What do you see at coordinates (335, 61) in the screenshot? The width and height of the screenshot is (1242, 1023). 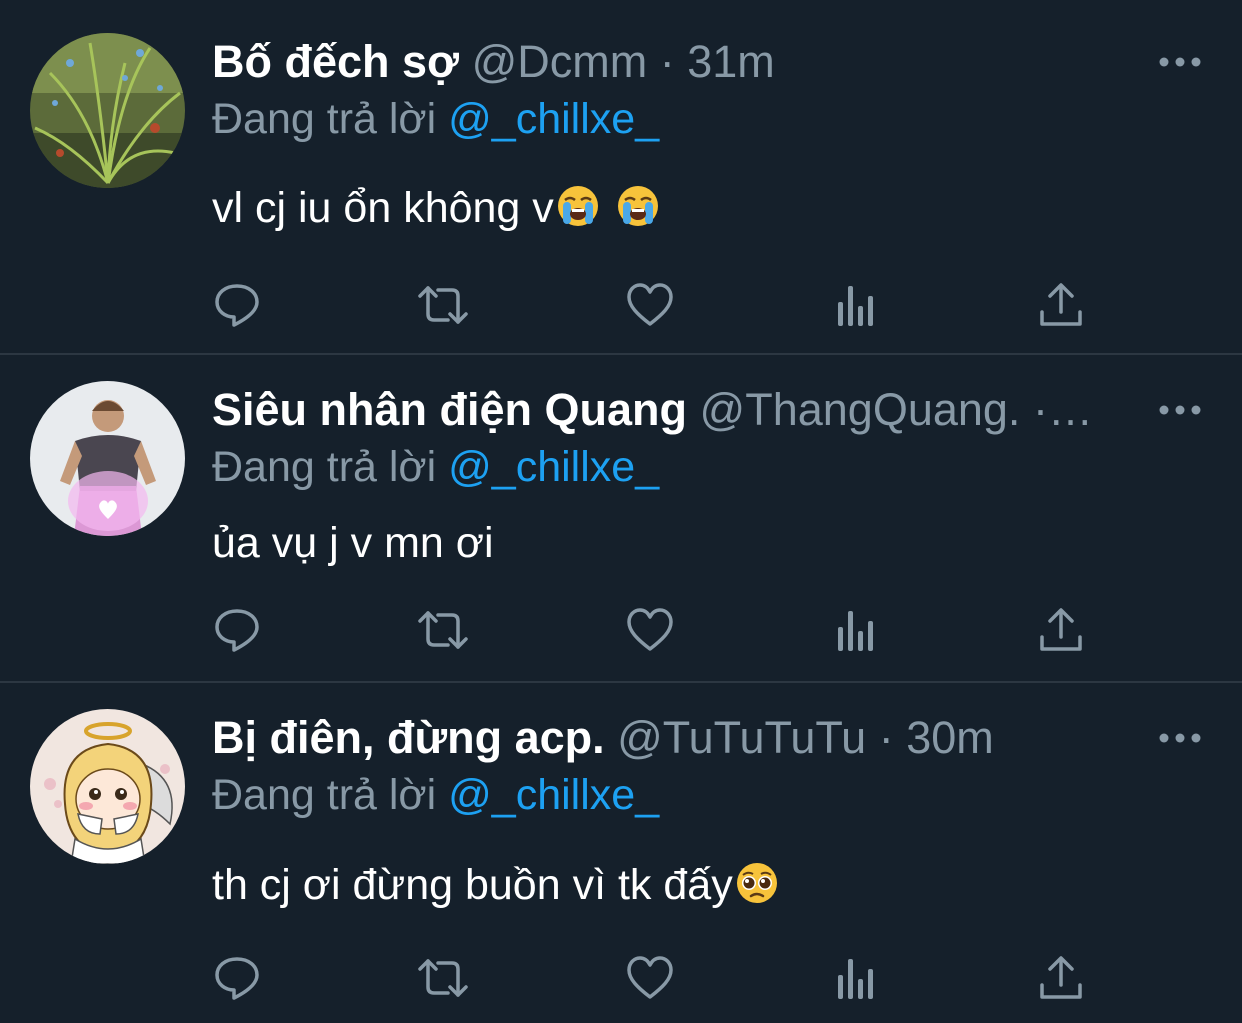 I see `display-name: Bố đếch sợ` at bounding box center [335, 61].